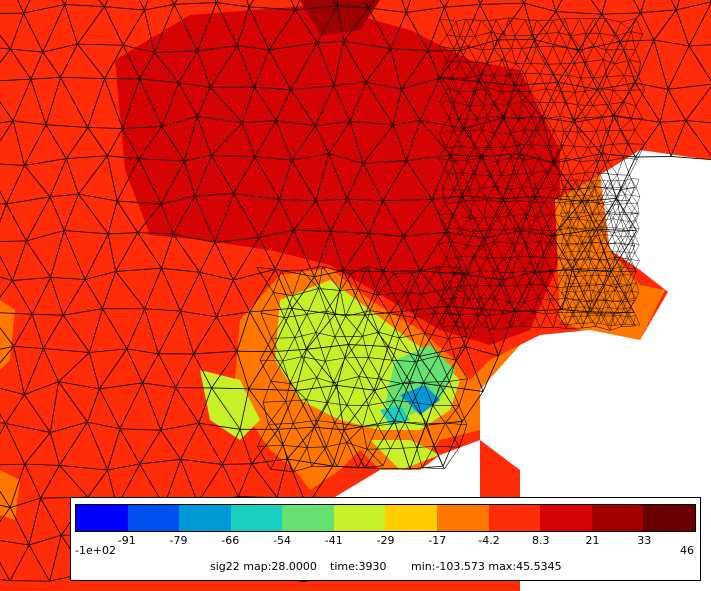  Describe the element at coordinates (282, 540) in the screenshot. I see `colorbar-tick-label: -54` at that location.